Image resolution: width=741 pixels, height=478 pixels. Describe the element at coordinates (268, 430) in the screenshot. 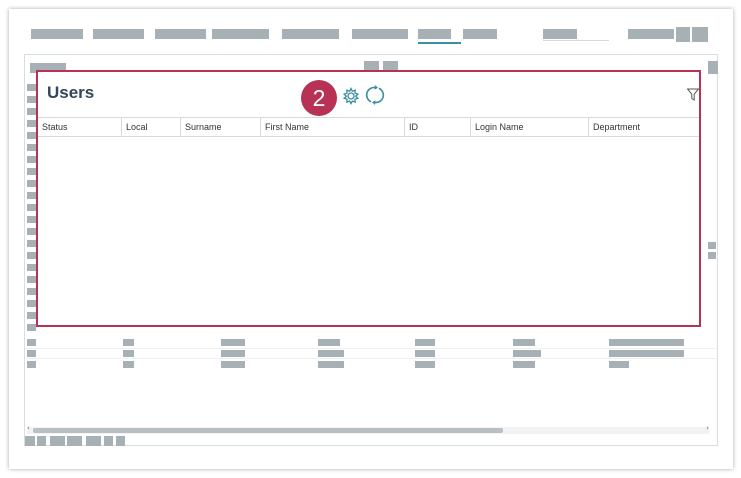

I see `scrollbar-thumb` at that location.